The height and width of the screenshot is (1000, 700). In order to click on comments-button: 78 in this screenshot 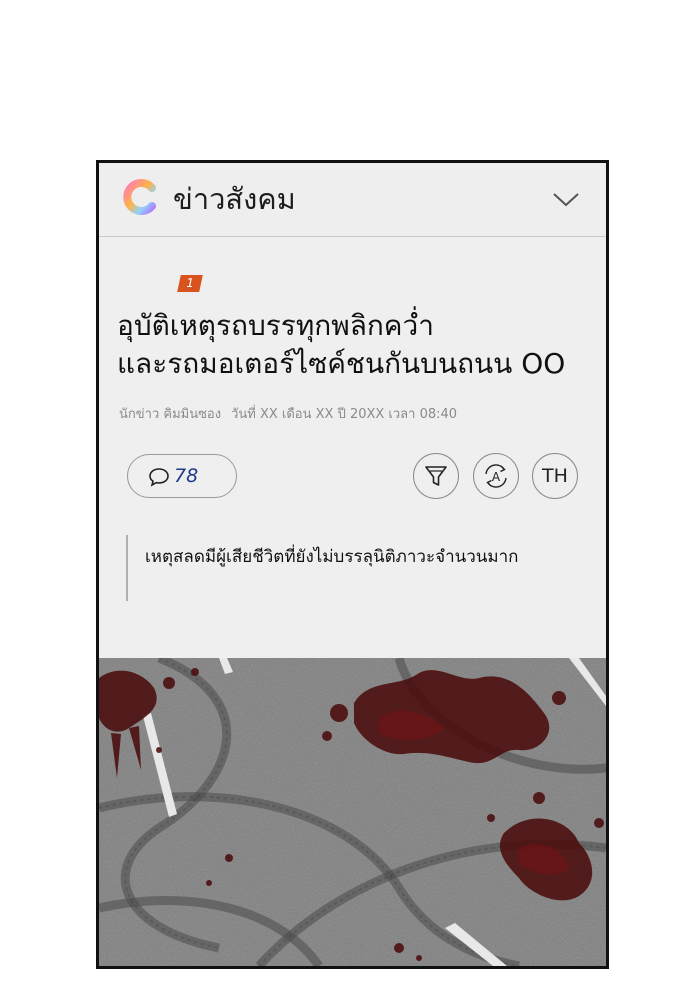, I will do `click(182, 476)`.